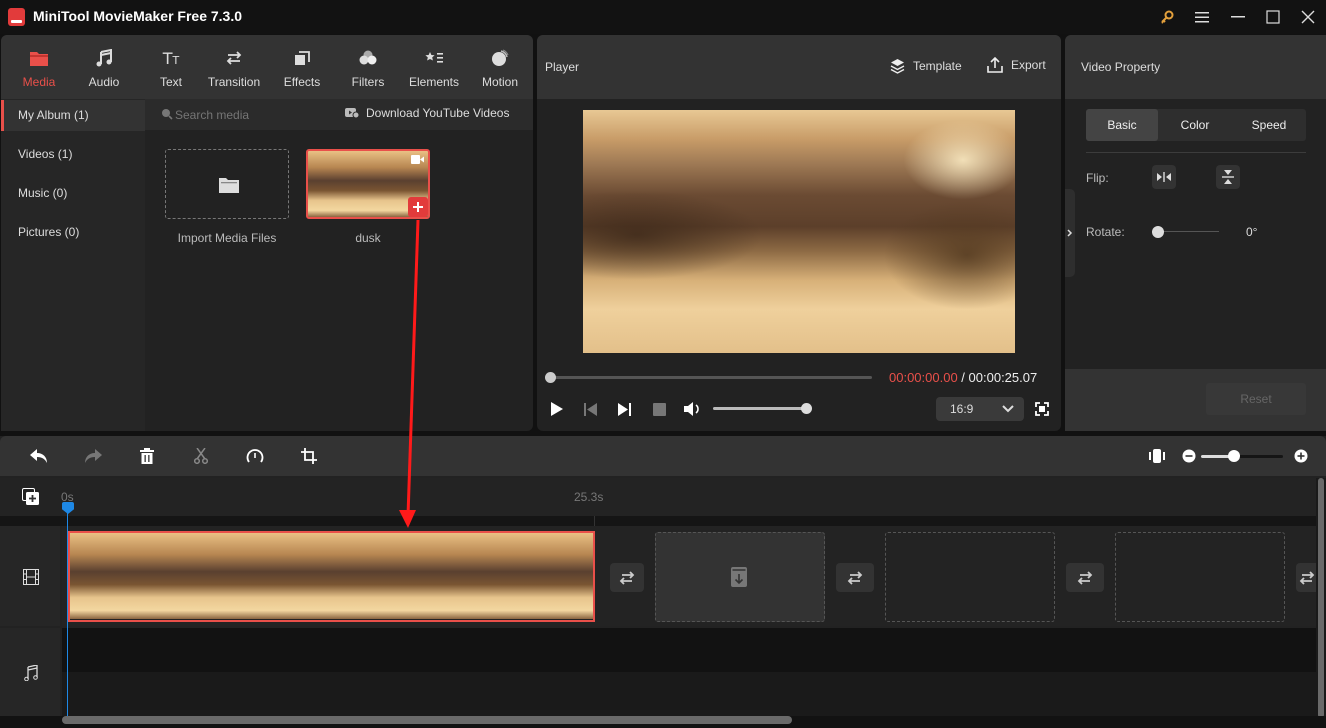 The height and width of the screenshot is (728, 1326). Describe the element at coordinates (1188, 231) in the screenshot. I see `rotate-slider` at that location.